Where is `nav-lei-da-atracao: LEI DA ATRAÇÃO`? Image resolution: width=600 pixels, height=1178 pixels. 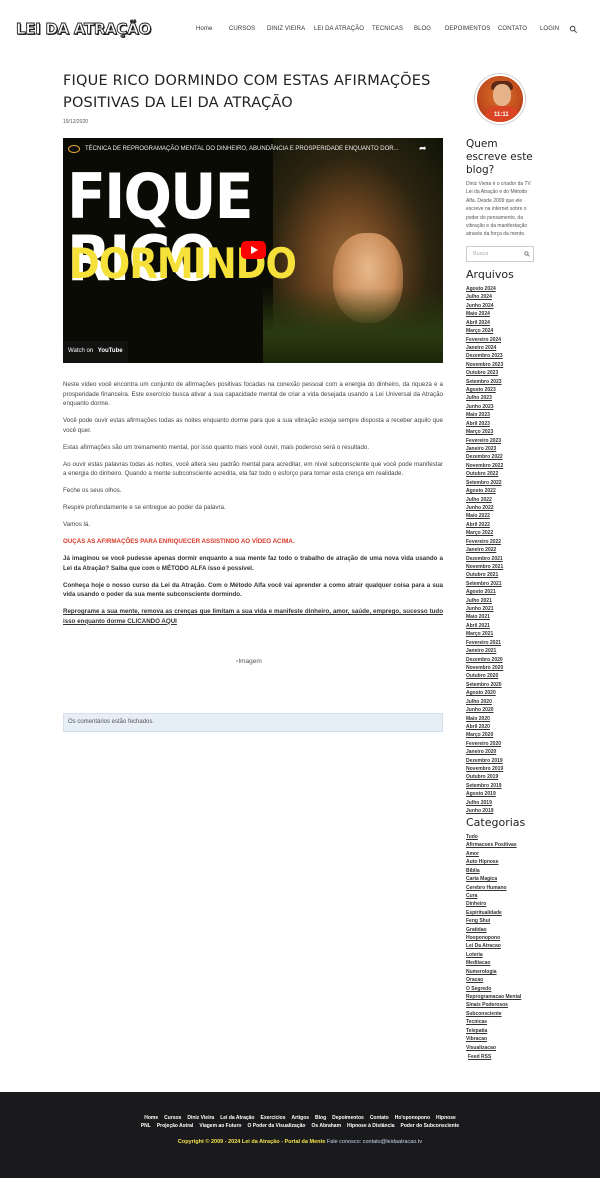 nav-lei-da-atracao: LEI DA ATRAÇÃO is located at coordinates (339, 29).